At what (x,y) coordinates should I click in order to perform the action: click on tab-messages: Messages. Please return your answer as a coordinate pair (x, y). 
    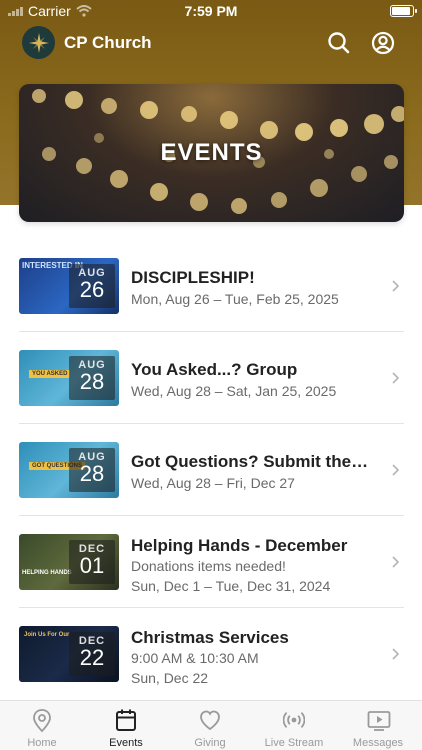
    Looking at the image, I should click on (378, 725).